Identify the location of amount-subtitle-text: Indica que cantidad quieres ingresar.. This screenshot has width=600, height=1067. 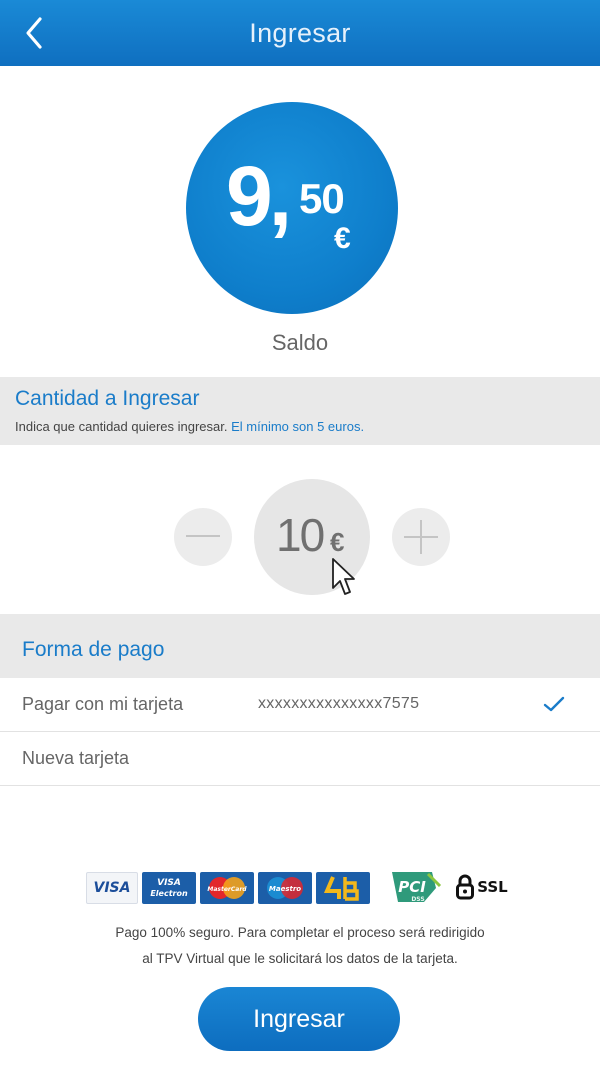
(121, 426).